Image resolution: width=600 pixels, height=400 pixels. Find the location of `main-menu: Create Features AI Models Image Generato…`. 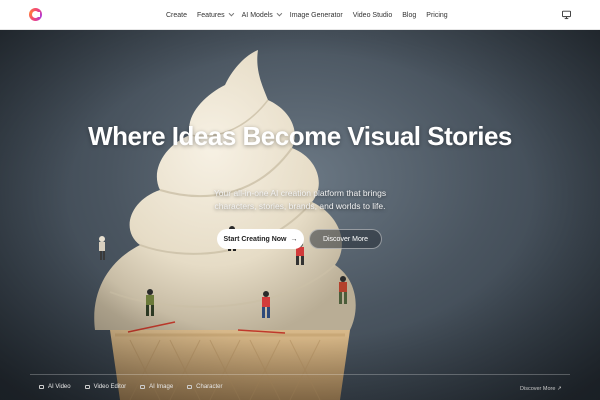

main-menu: Create Features AI Models Image Generato… is located at coordinates (312, 15).